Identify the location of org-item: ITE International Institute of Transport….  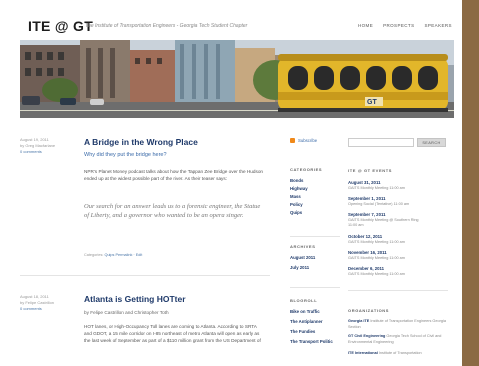
(398, 354).